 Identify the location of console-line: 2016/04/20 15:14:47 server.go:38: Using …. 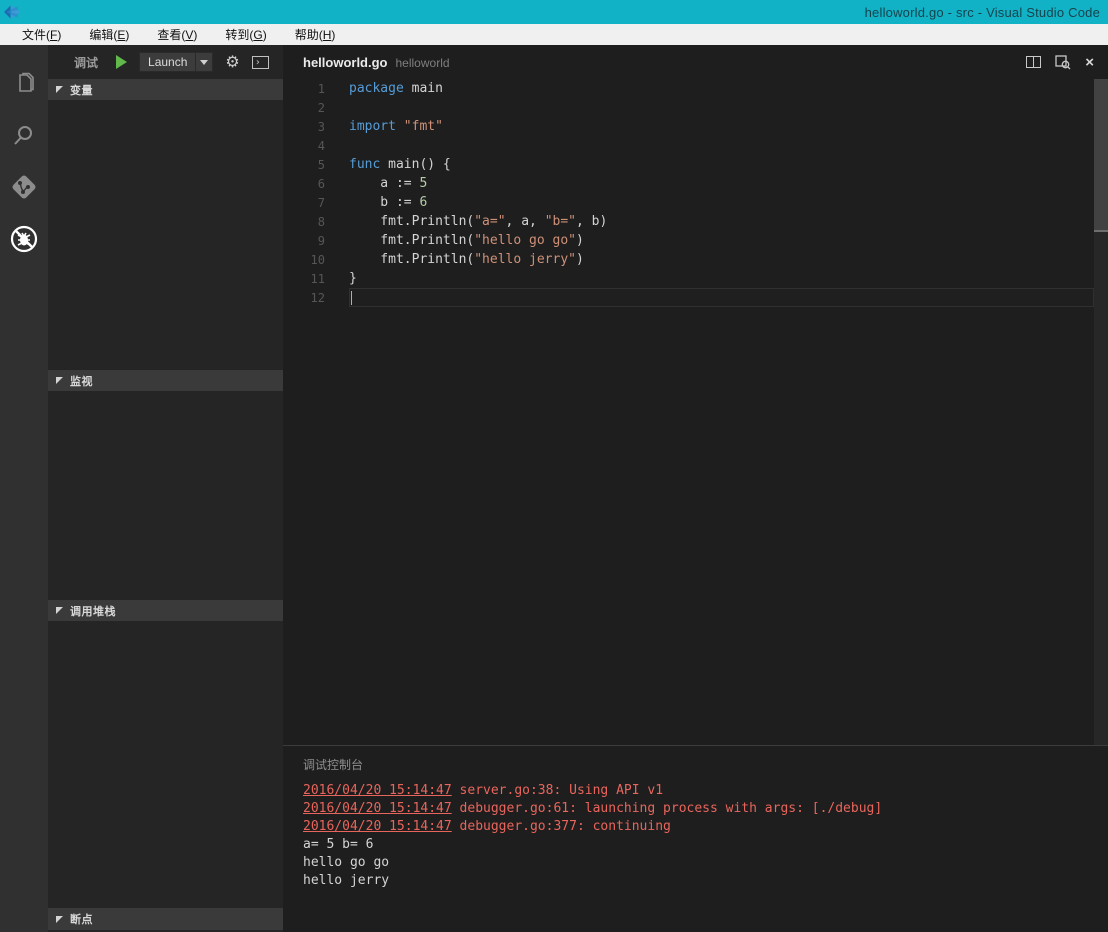
(483, 790).